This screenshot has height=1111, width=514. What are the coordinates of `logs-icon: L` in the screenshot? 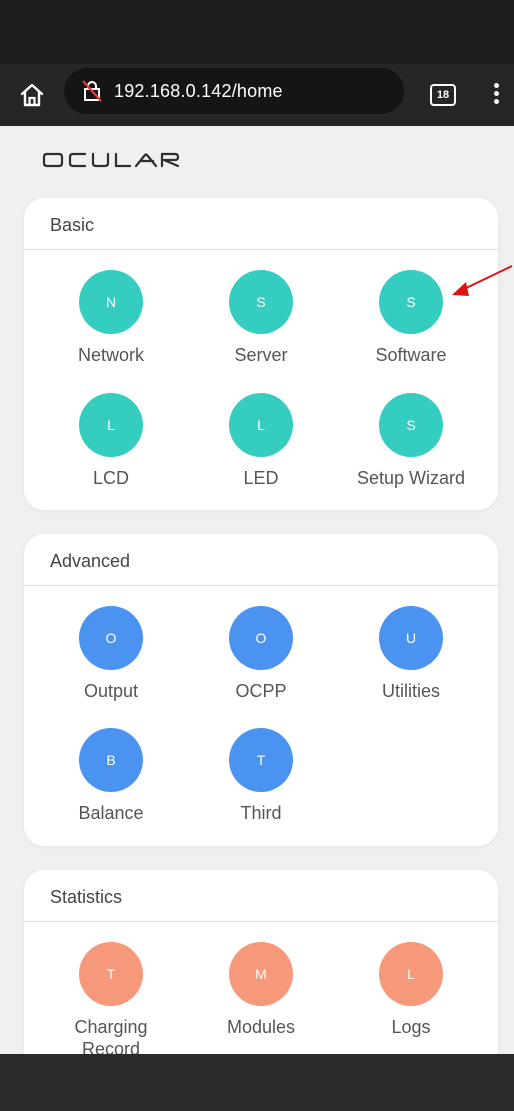 It's located at (411, 974).